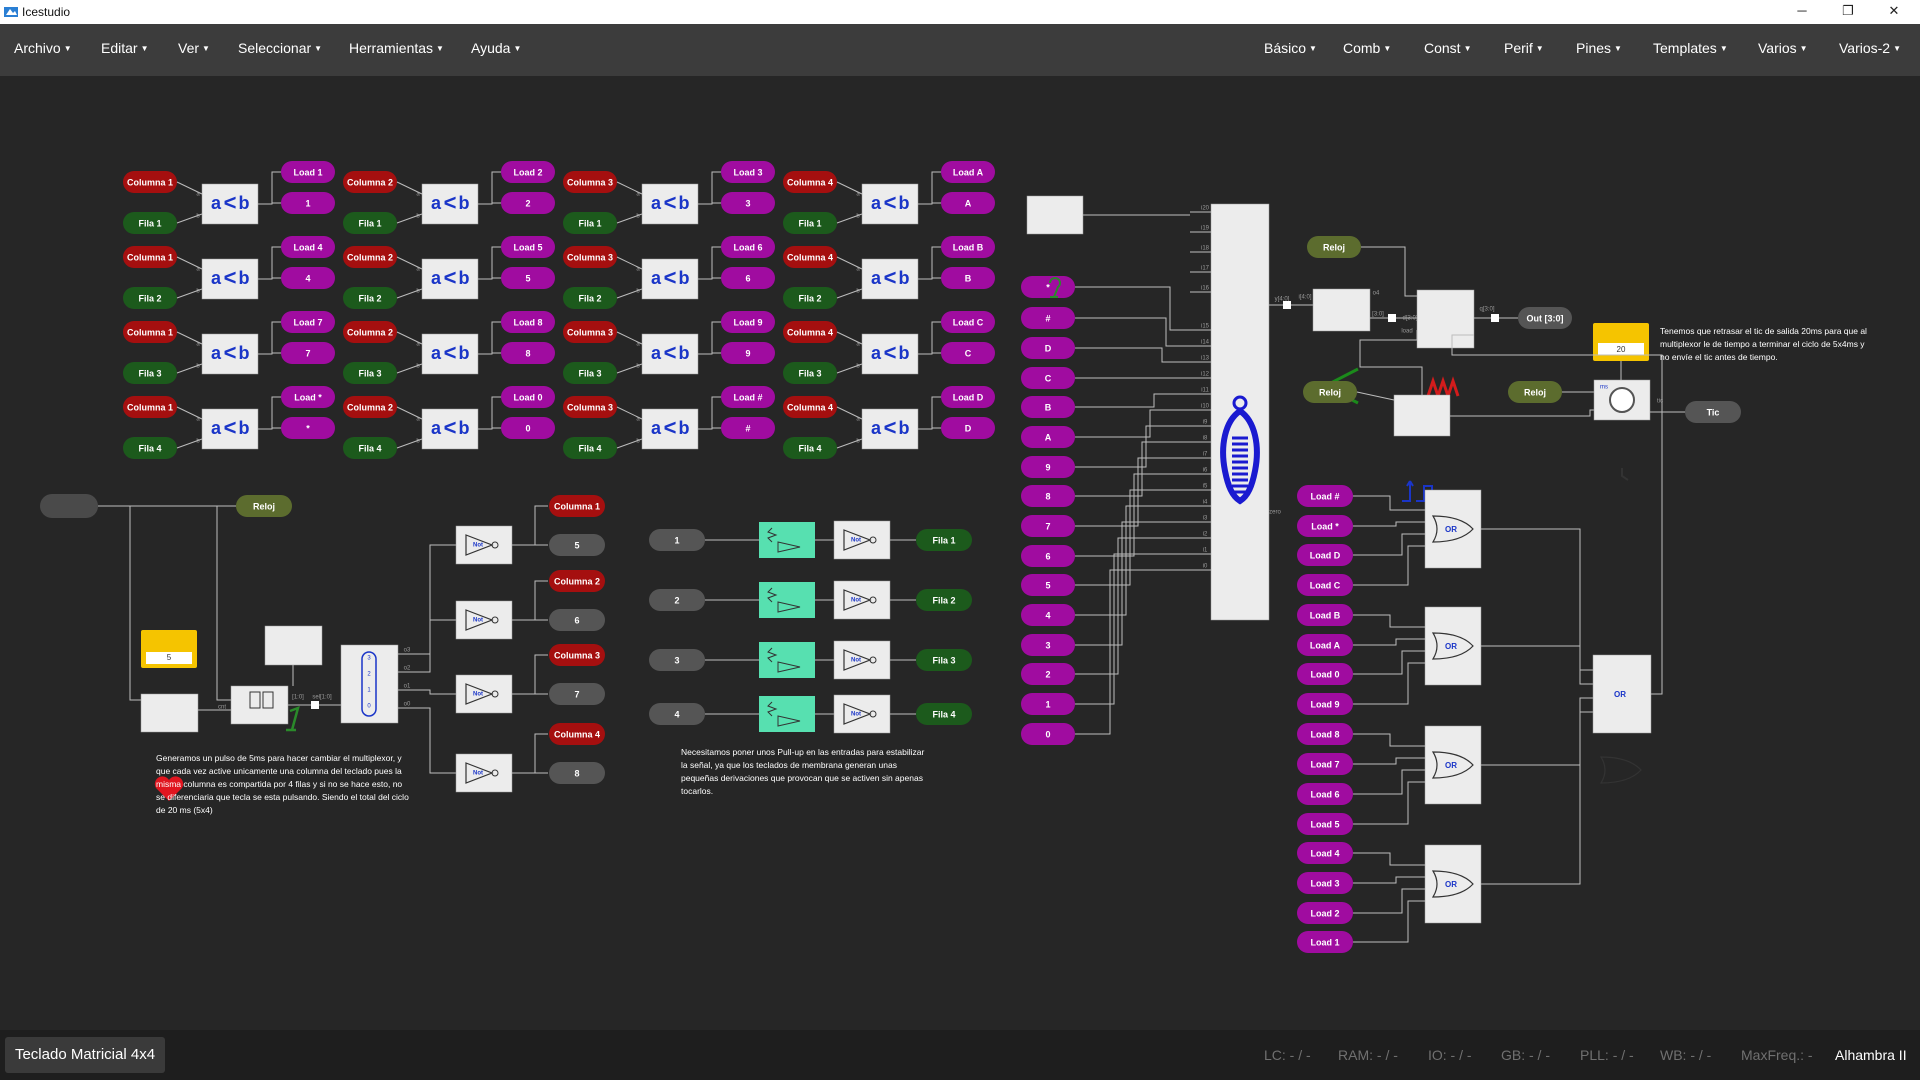 Image resolution: width=1920 pixels, height=1080 pixels. What do you see at coordinates (1378, 315) in the screenshot?
I see `split-out-pin: [3:0]` at bounding box center [1378, 315].